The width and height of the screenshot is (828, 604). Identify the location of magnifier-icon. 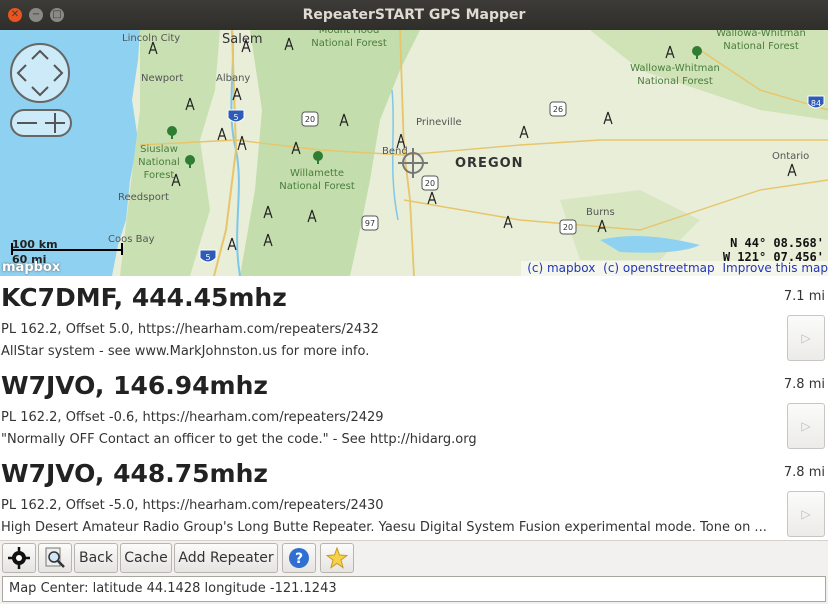
(55, 557).